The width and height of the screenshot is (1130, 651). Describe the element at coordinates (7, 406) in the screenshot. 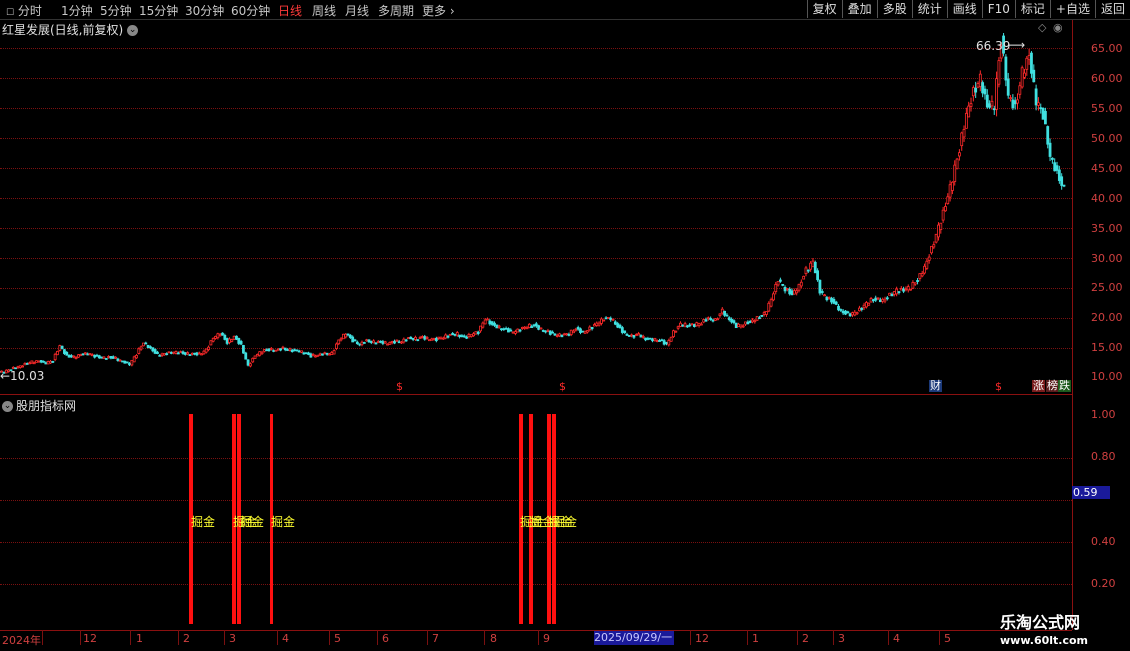

I see `chevron-down-icon: ⌄` at that location.